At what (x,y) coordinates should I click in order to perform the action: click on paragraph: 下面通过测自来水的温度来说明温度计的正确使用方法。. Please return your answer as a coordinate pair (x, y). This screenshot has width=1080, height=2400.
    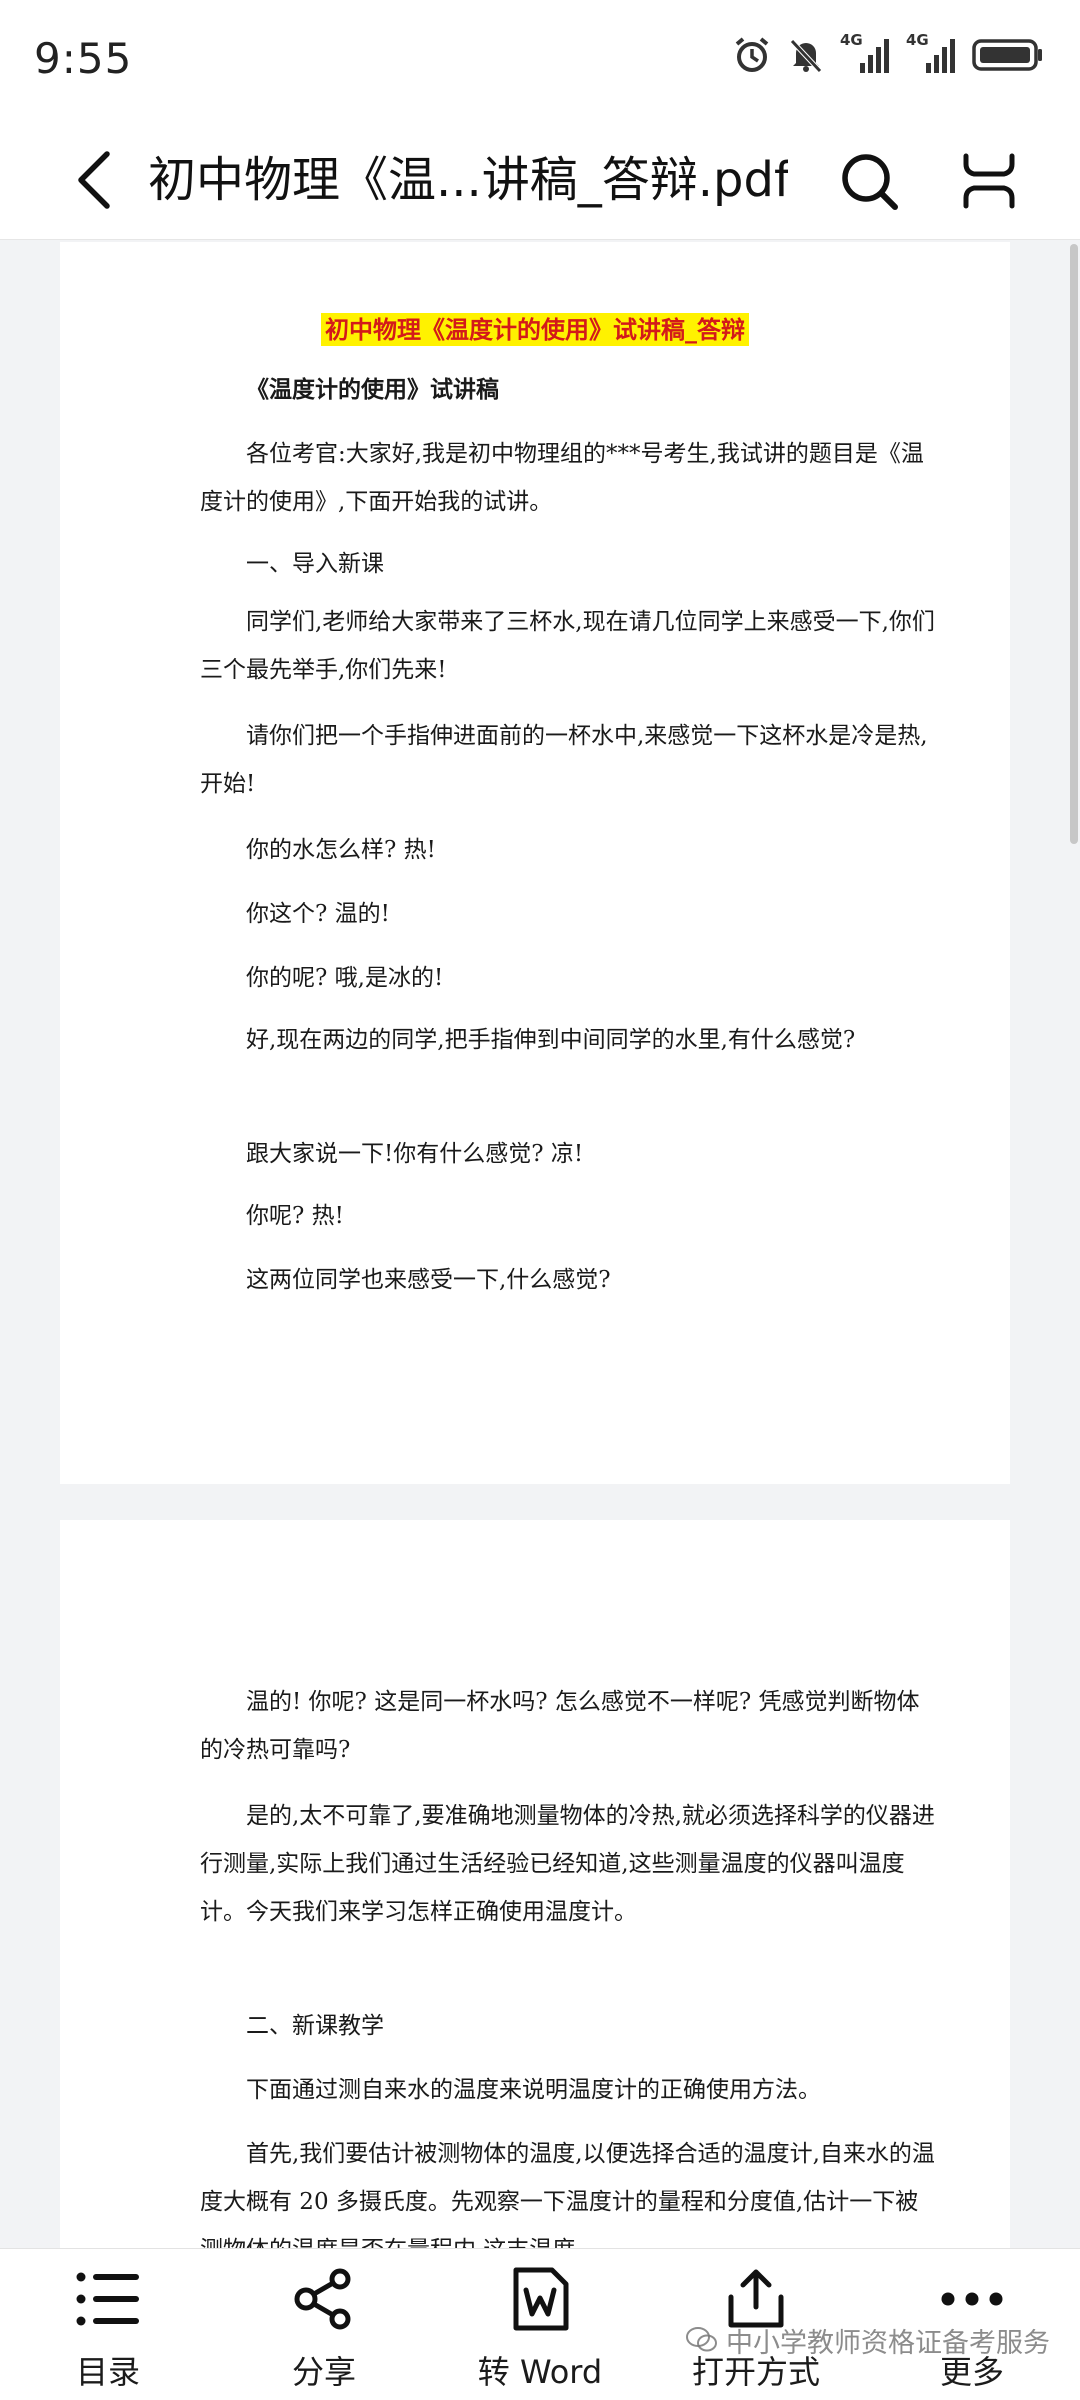
    Looking at the image, I should click on (533, 2090).